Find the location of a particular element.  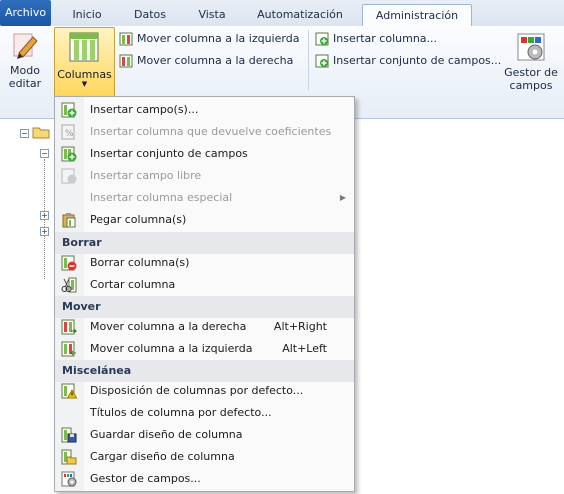

menu-item-label: Insertar columna especial is located at coordinates (161, 197).